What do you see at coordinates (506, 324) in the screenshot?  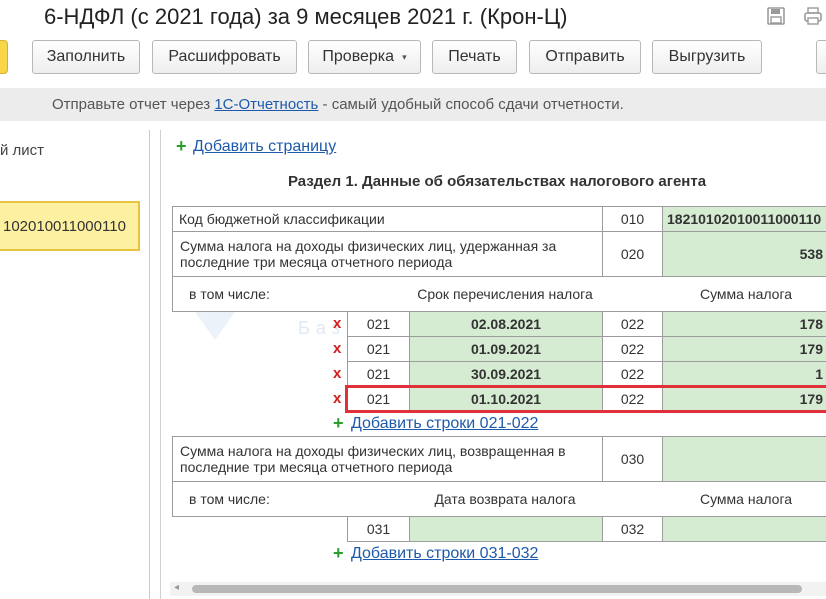 I see `transfer-date-field: 02.08.2021` at bounding box center [506, 324].